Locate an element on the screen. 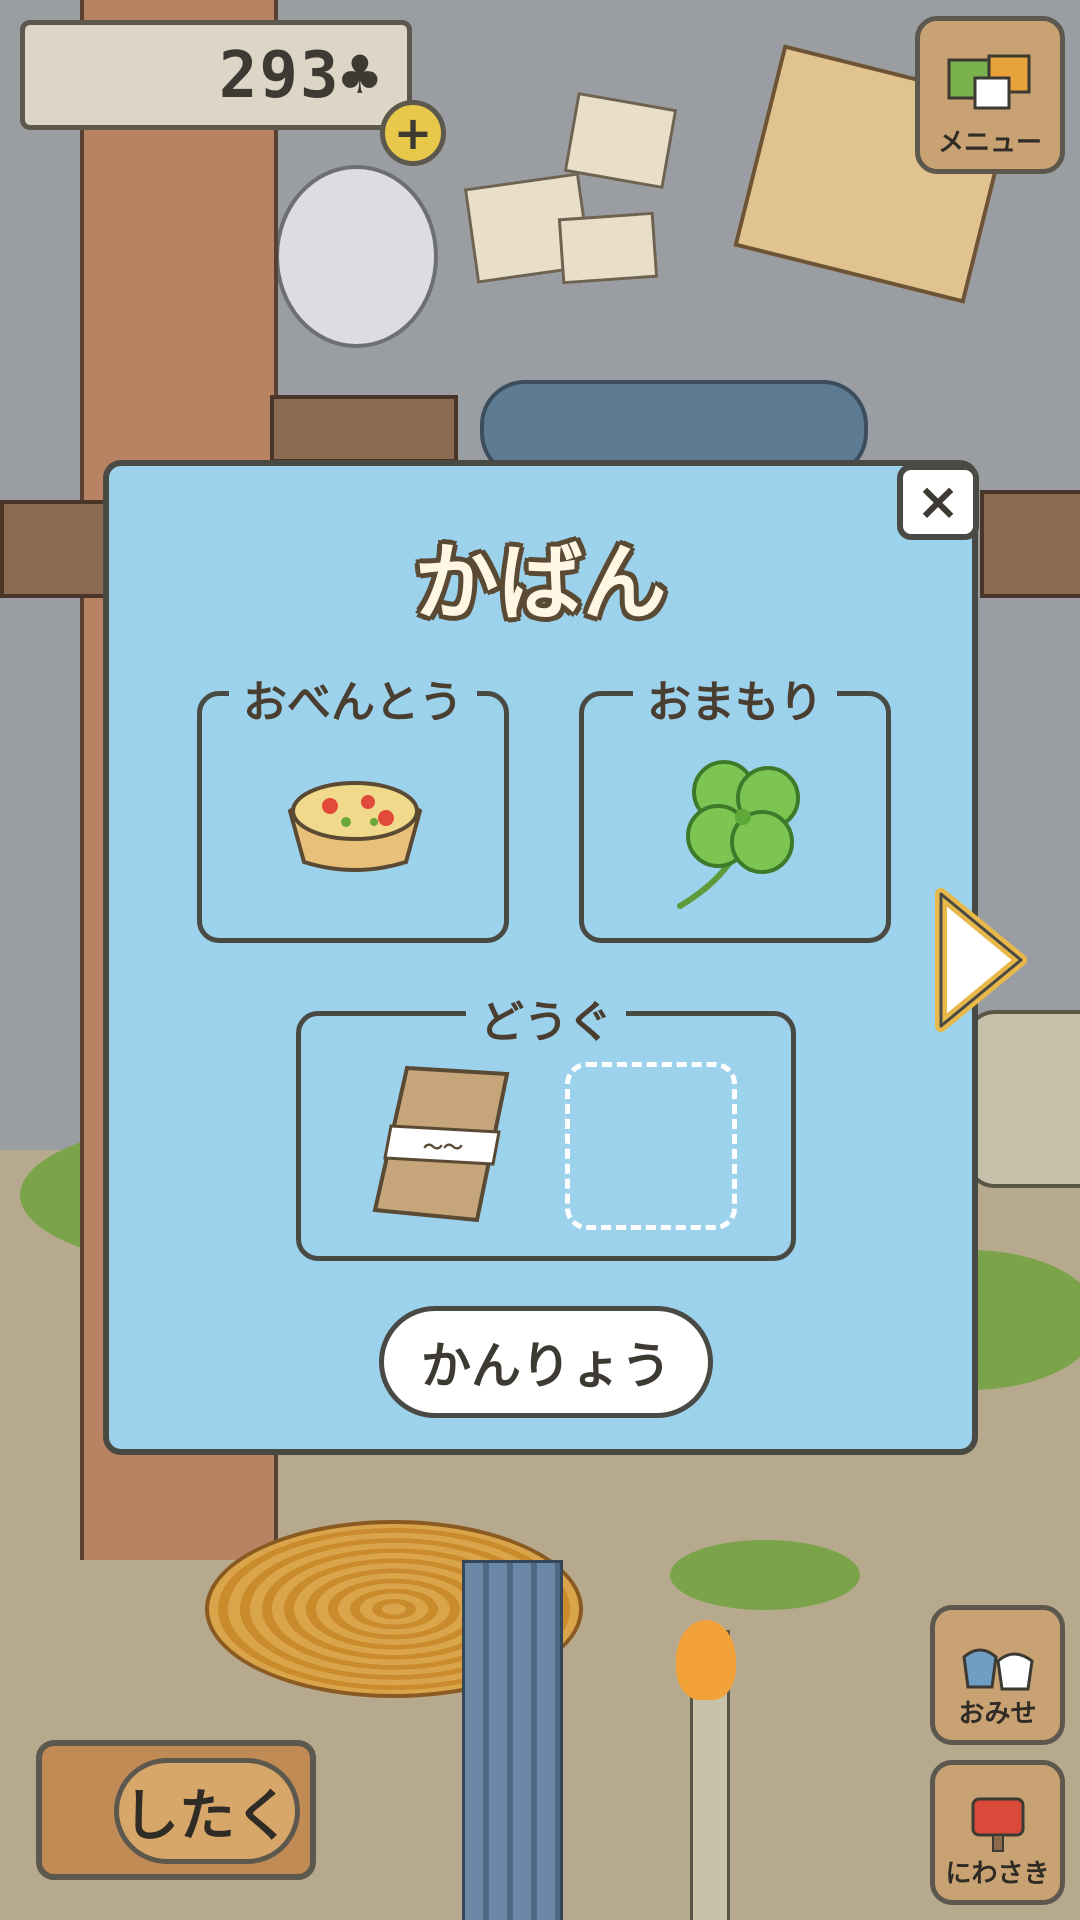 This screenshot has height=1920, width=1080. garden-button: にわさき is located at coordinates (997, 1832).